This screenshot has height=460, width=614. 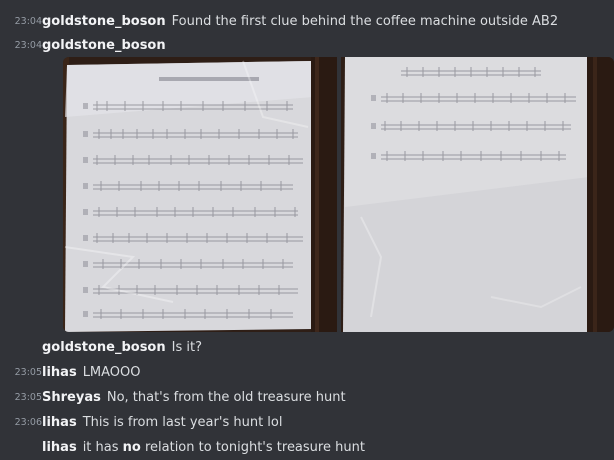 I want to click on message-row: 23:04 goldstone_boson, so click(x=86, y=46).